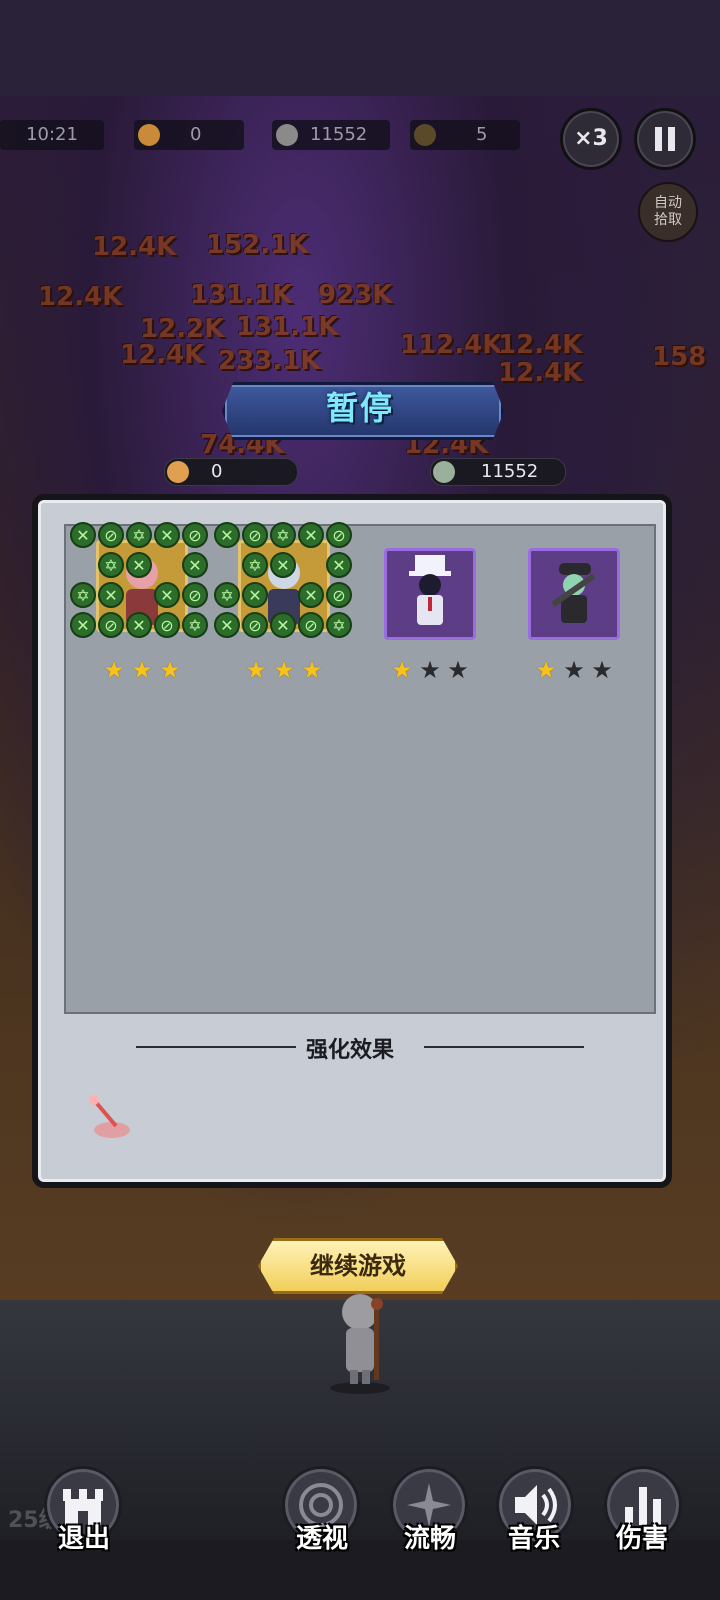 This screenshot has height=1600, width=720. I want to click on pause-title: 暂停, so click(359, 408).